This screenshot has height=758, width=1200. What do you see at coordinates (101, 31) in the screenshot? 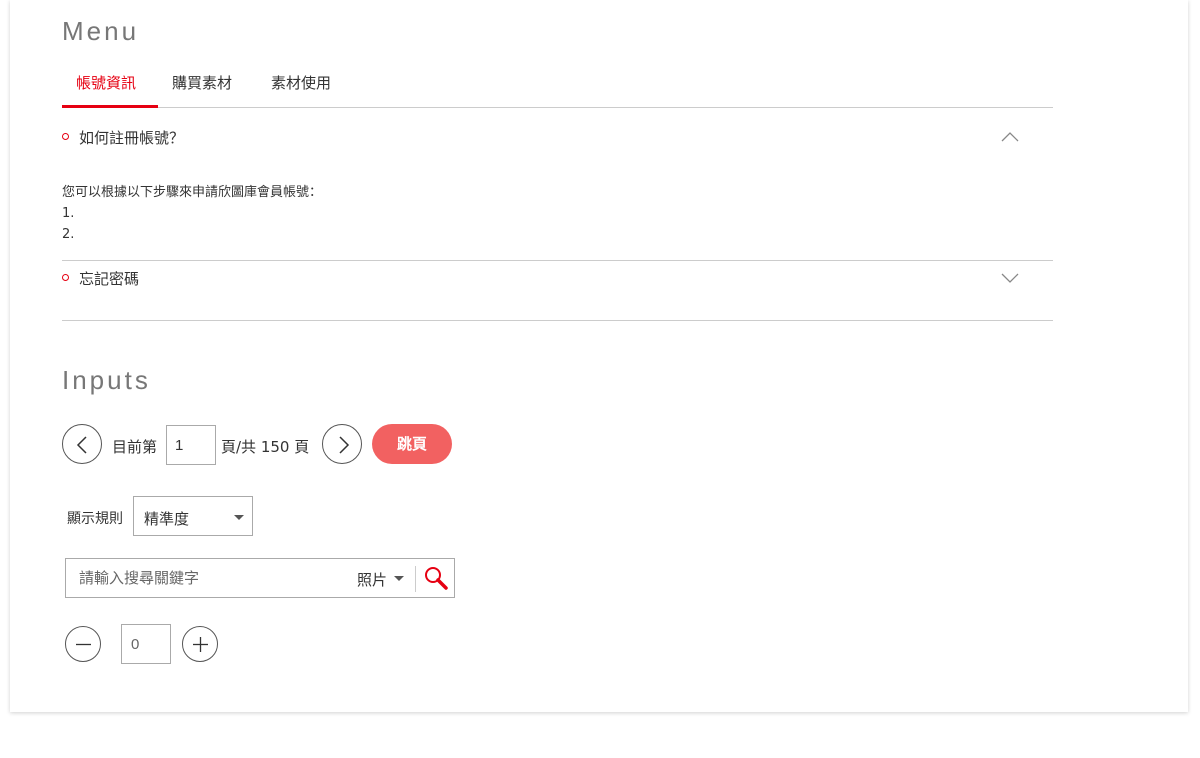
I see `menu-section-title: Menu` at bounding box center [101, 31].